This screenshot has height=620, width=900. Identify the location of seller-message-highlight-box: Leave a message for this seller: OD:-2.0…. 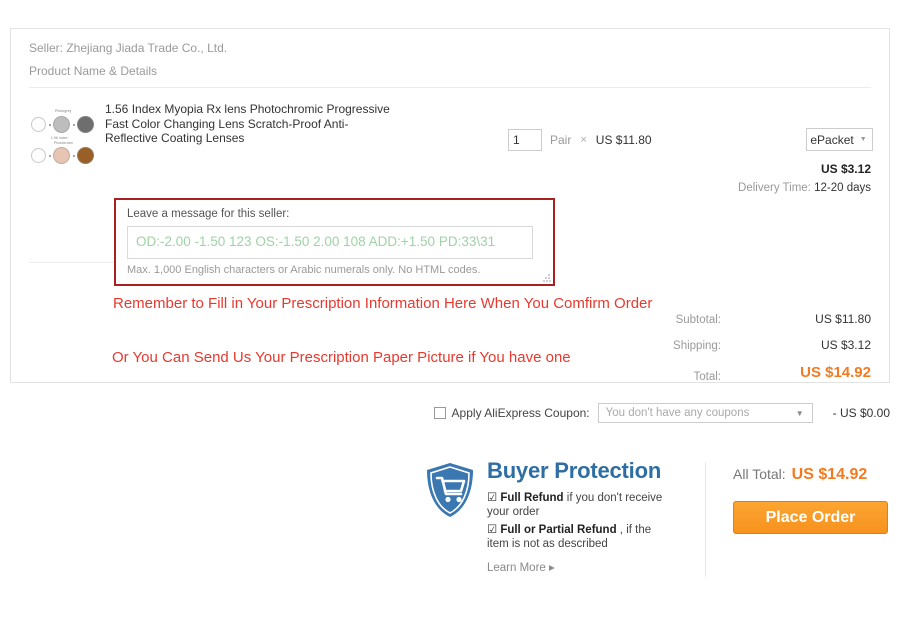
(334, 242).